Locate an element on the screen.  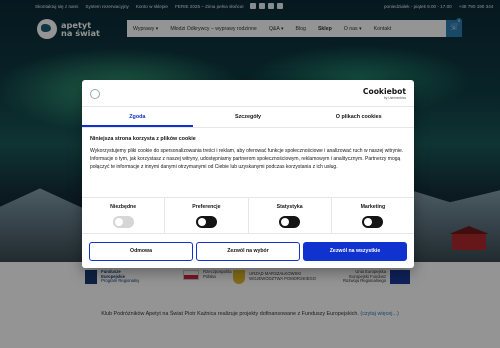
dialog-tabs: Zgoda Szczegóły O plikach cookies is located at coordinates (248, 117).